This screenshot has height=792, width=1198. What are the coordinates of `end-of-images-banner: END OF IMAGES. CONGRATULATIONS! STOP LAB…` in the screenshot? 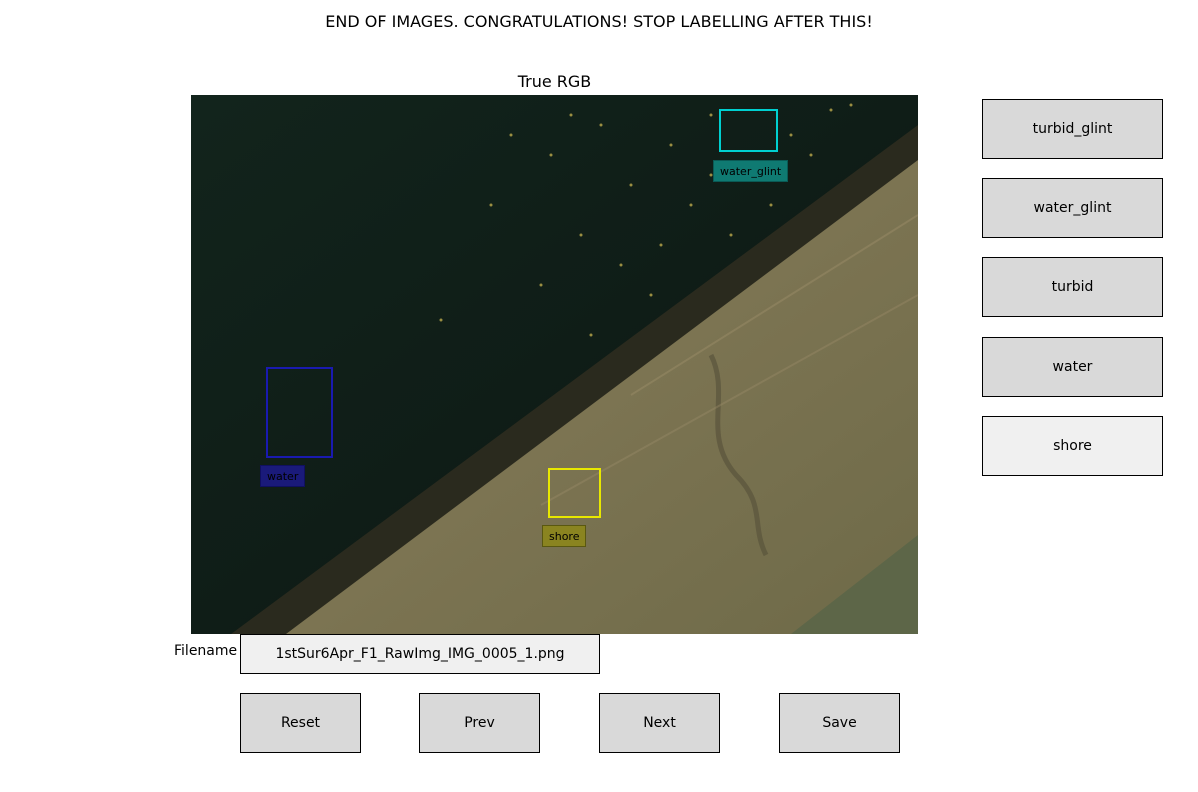 It's located at (599, 21).